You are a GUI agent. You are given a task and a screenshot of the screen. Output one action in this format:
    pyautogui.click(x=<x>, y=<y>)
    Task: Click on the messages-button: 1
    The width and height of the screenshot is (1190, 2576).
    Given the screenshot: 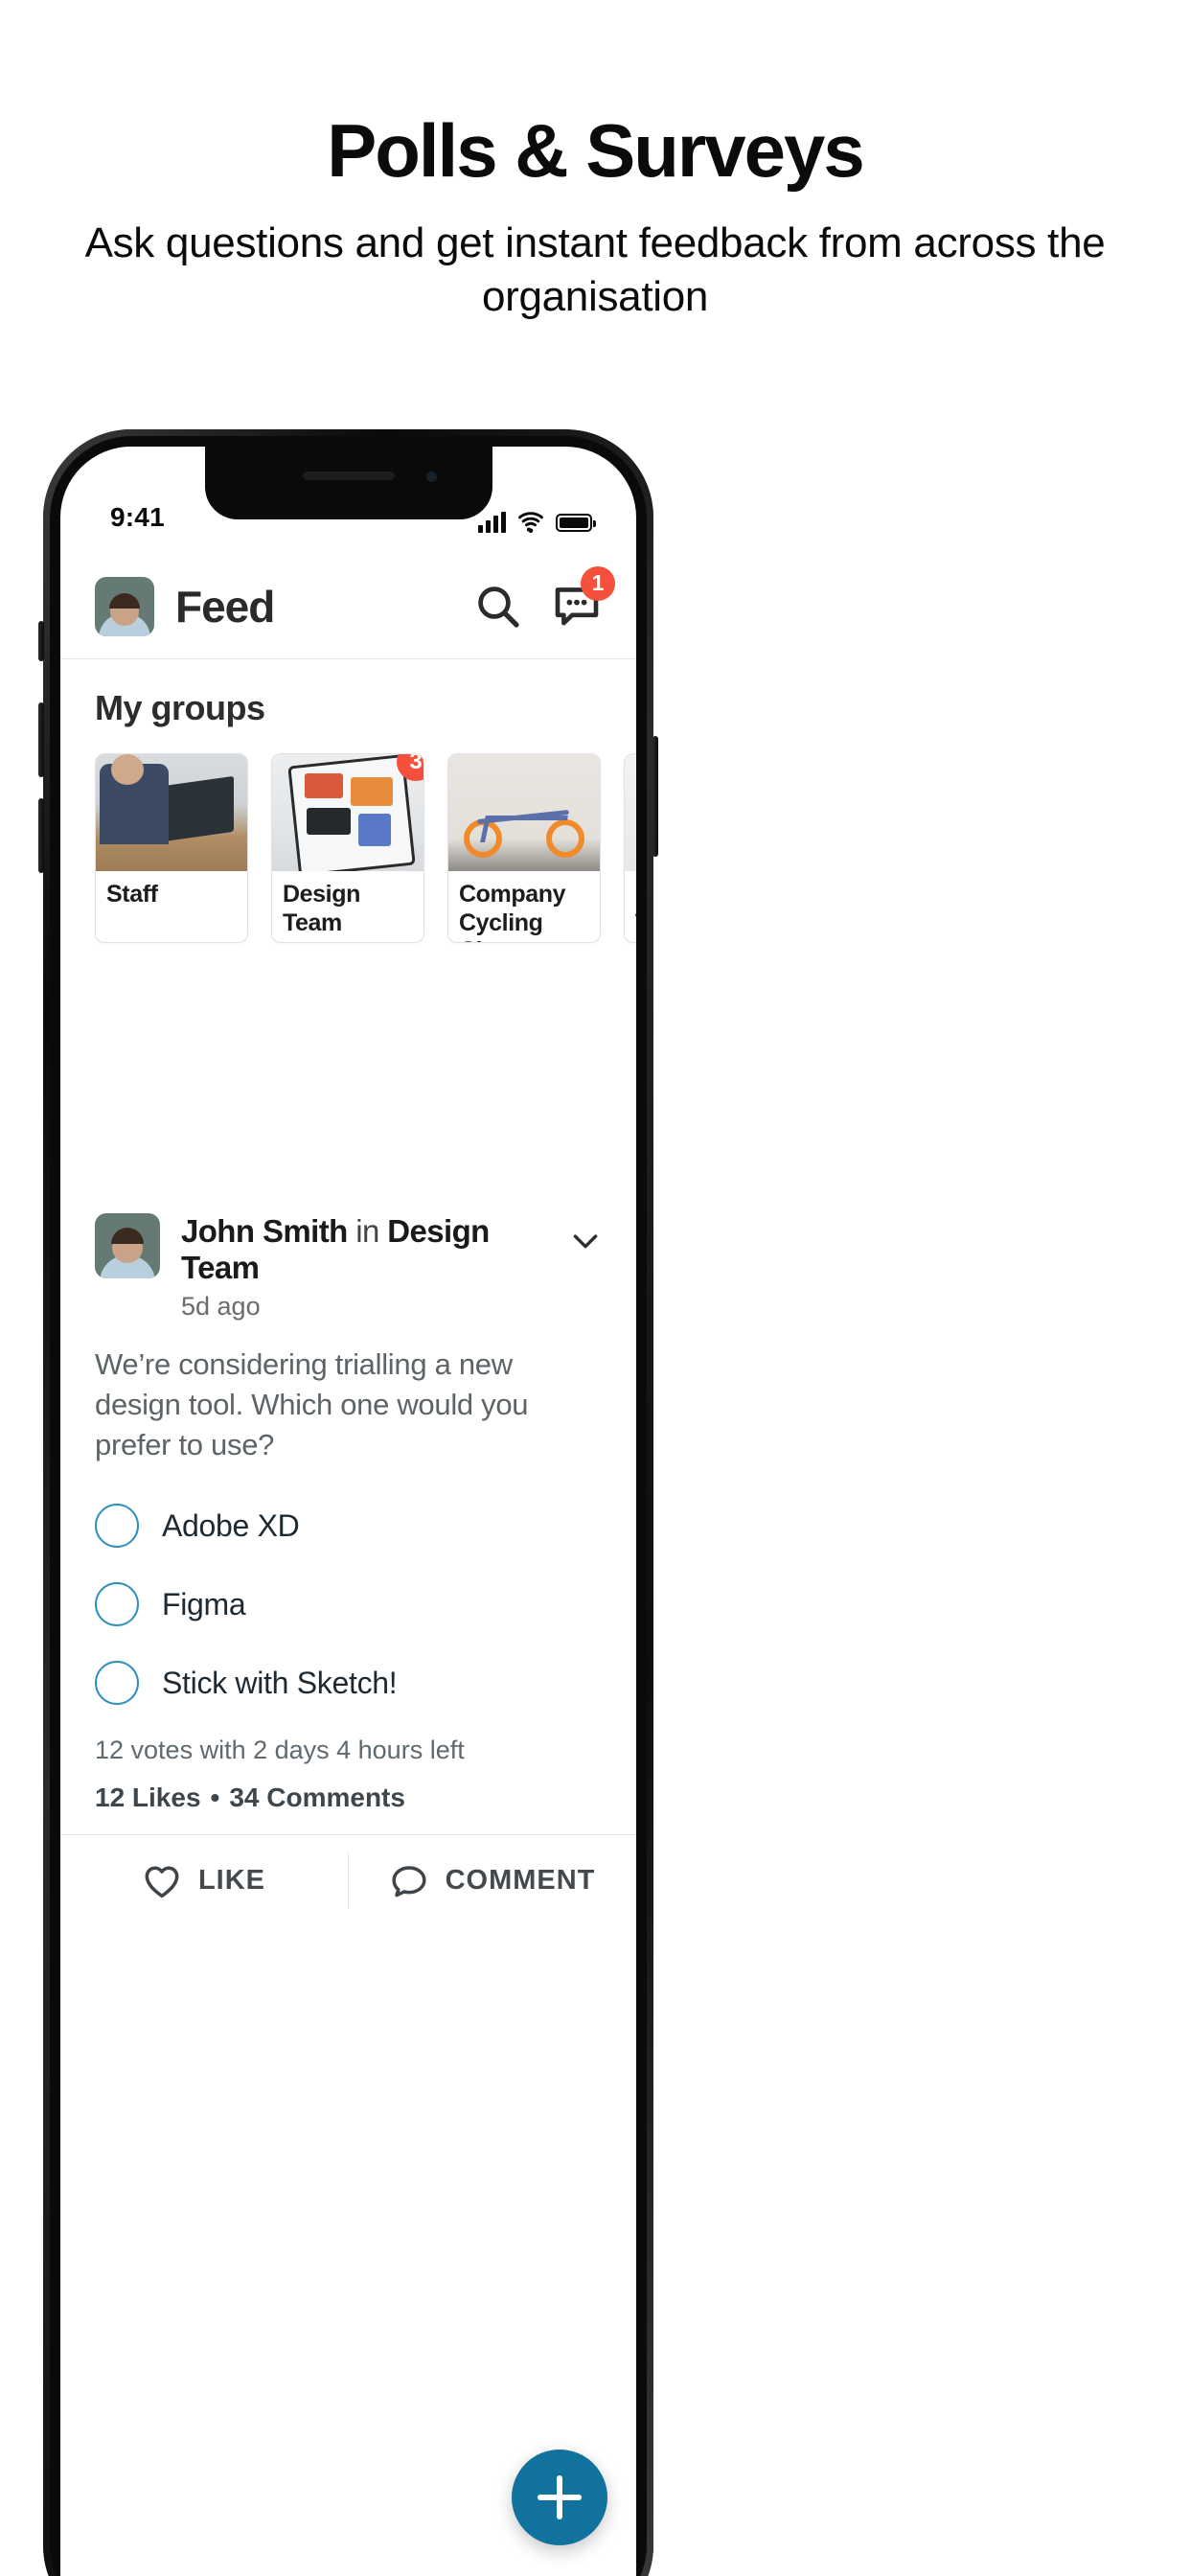 What is the action you would take?
    pyautogui.click(x=584, y=598)
    